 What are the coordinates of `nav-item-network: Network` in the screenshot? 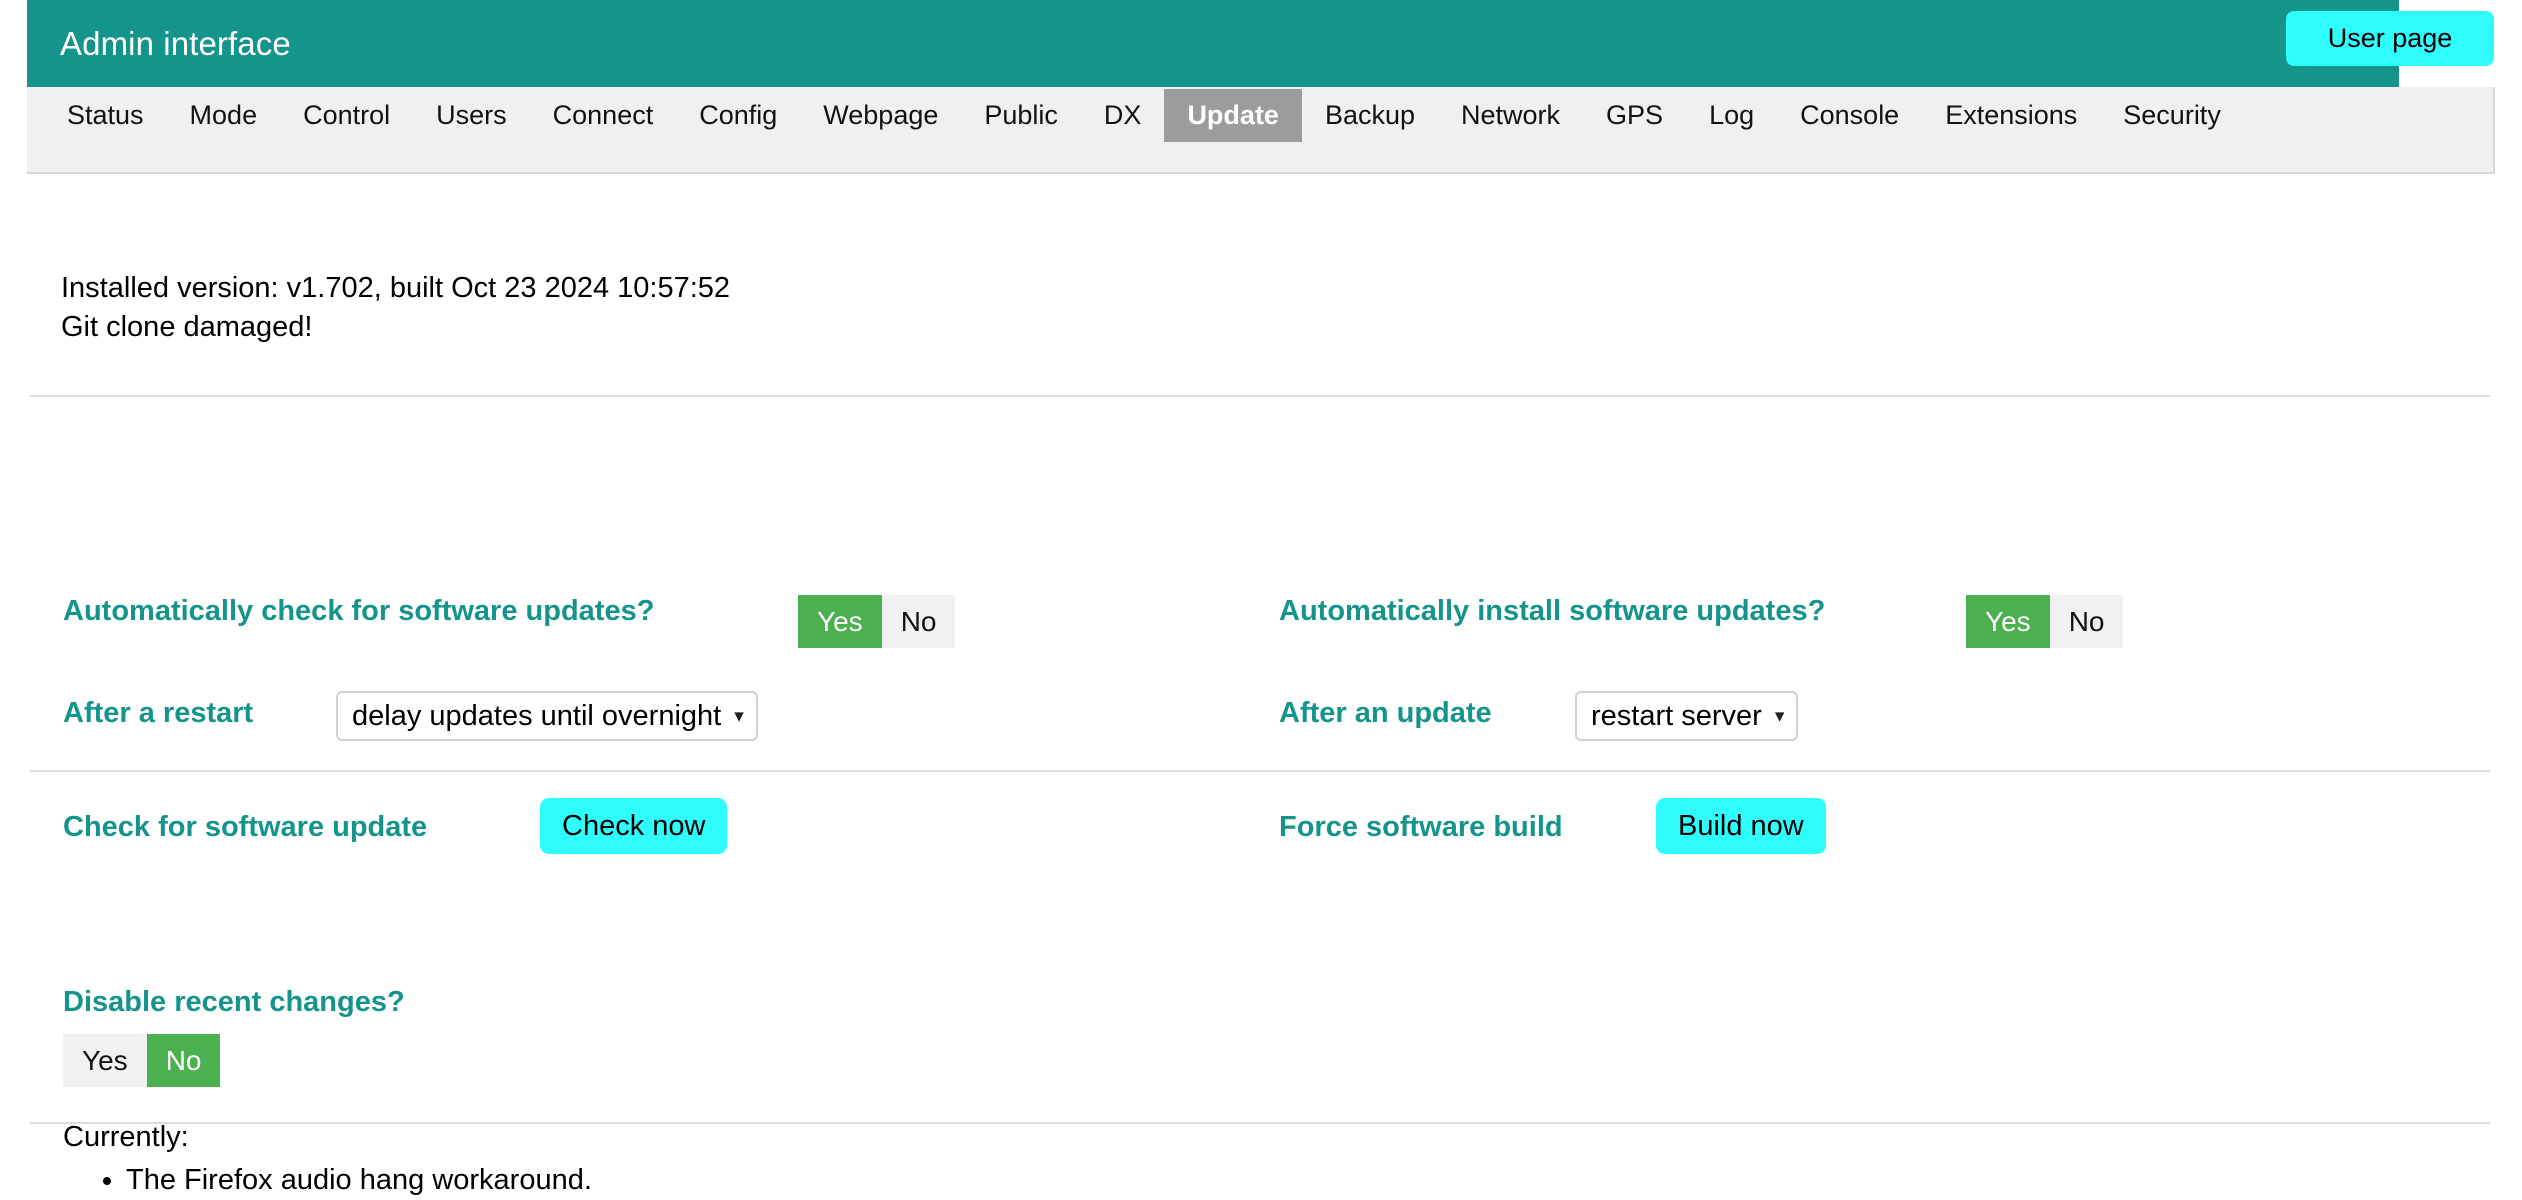 It's located at (1510, 115).